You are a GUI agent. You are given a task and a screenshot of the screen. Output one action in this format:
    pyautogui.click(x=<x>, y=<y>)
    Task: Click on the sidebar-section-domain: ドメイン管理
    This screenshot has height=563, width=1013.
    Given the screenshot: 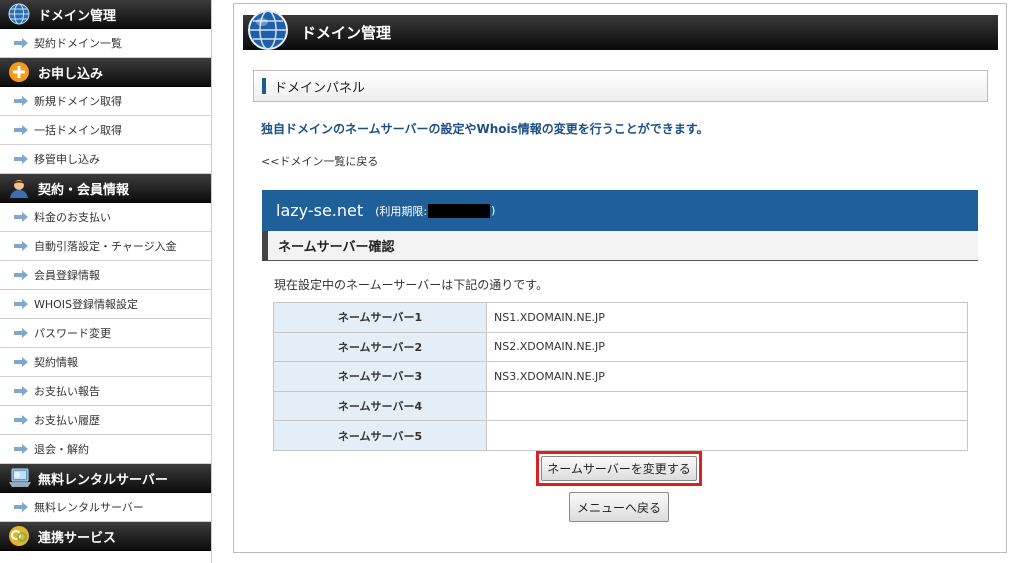 What is the action you would take?
    pyautogui.click(x=105, y=14)
    